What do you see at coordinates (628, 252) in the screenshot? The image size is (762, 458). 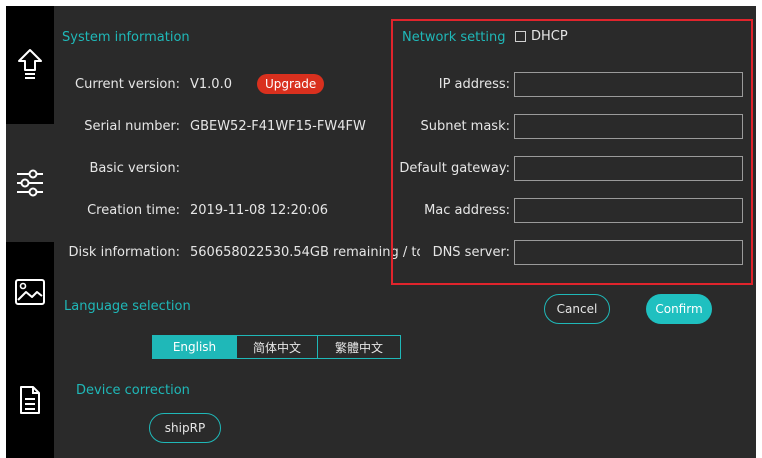 I see `dns-server-input` at bounding box center [628, 252].